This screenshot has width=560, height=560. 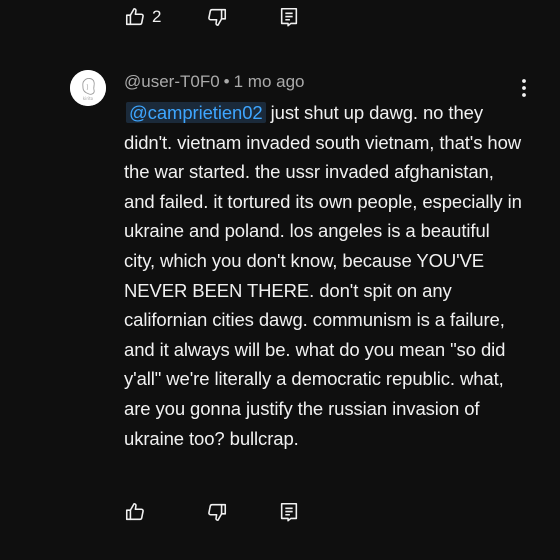 What do you see at coordinates (157, 16) in the screenshot?
I see `like-count: 2` at bounding box center [157, 16].